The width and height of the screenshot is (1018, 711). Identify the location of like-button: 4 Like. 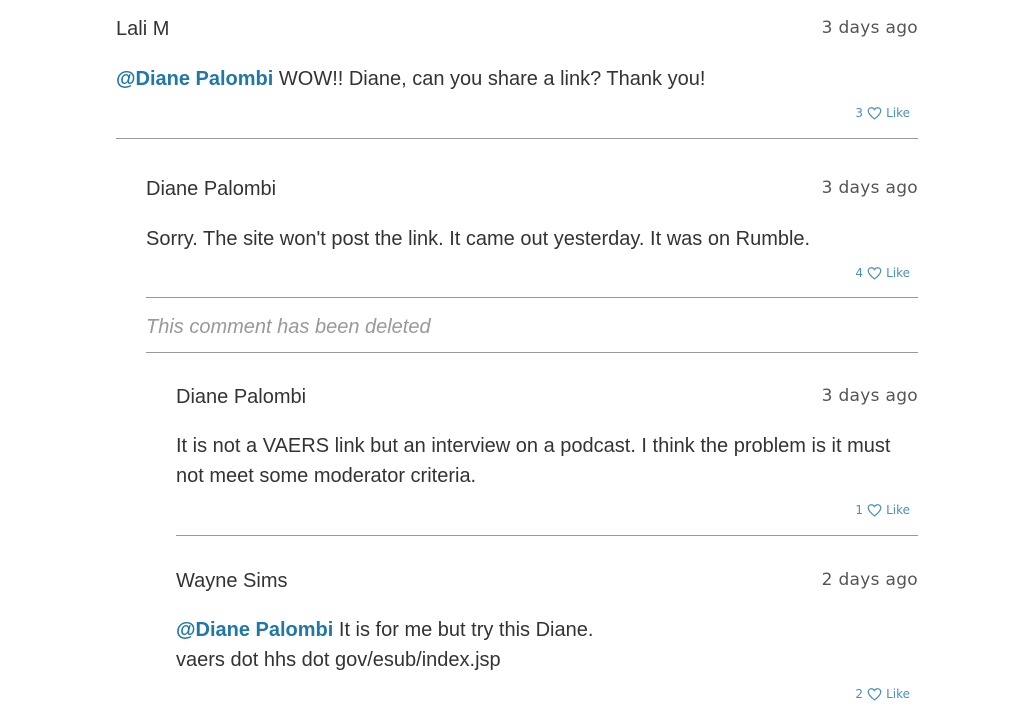
(882, 273).